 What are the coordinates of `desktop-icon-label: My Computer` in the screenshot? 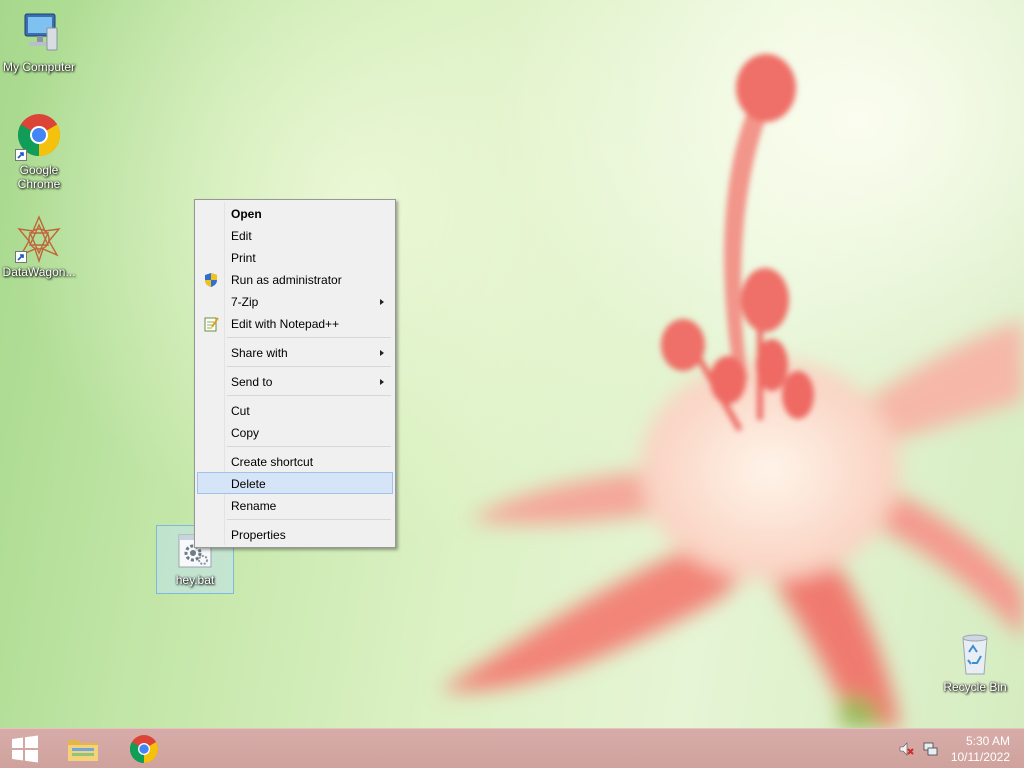 It's located at (39, 67).